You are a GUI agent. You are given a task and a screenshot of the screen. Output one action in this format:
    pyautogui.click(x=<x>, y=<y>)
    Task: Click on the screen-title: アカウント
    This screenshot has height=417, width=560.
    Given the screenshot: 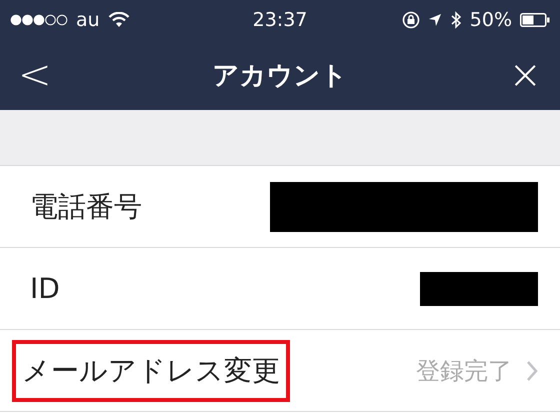 What is the action you would take?
    pyautogui.click(x=280, y=76)
    